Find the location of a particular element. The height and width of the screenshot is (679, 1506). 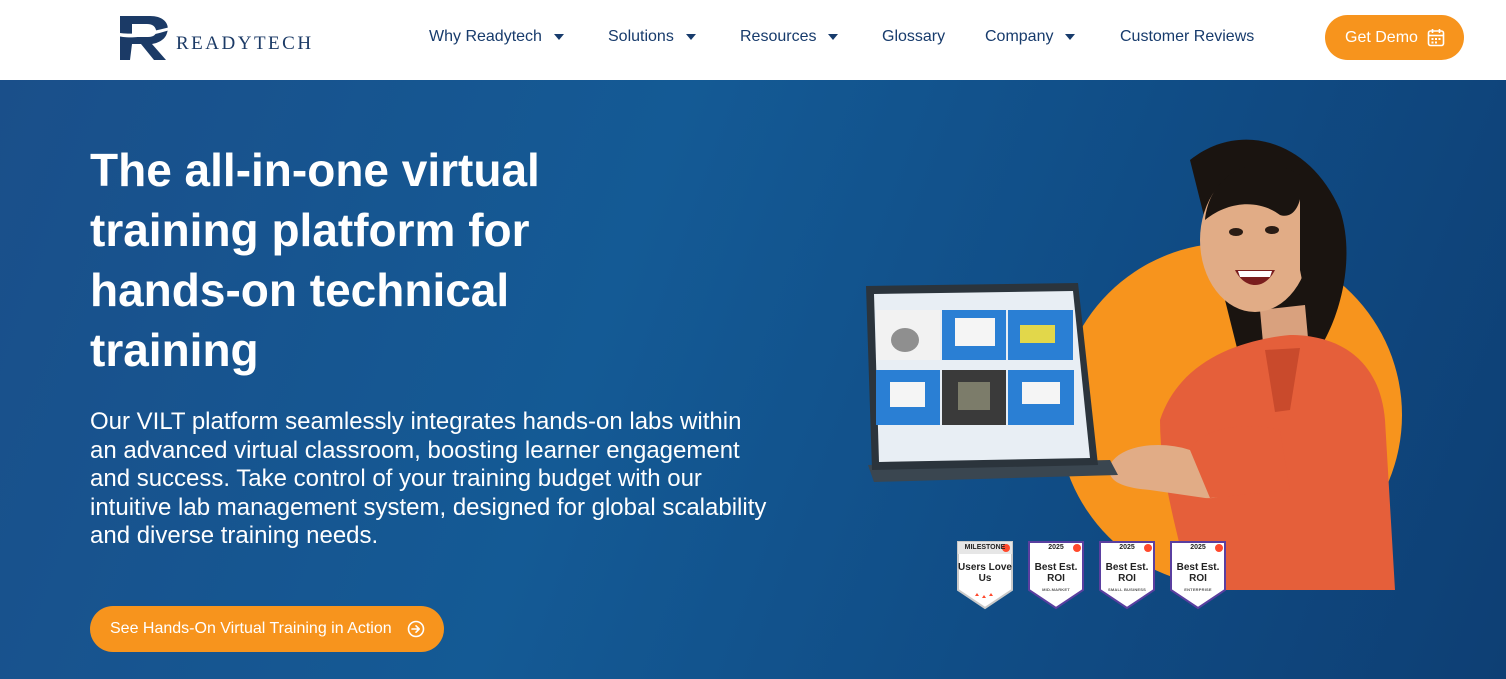

badge-best-roi-small-business: 2025 Best Est. ROI SMALL BUSINESS is located at coordinates (1127, 575).